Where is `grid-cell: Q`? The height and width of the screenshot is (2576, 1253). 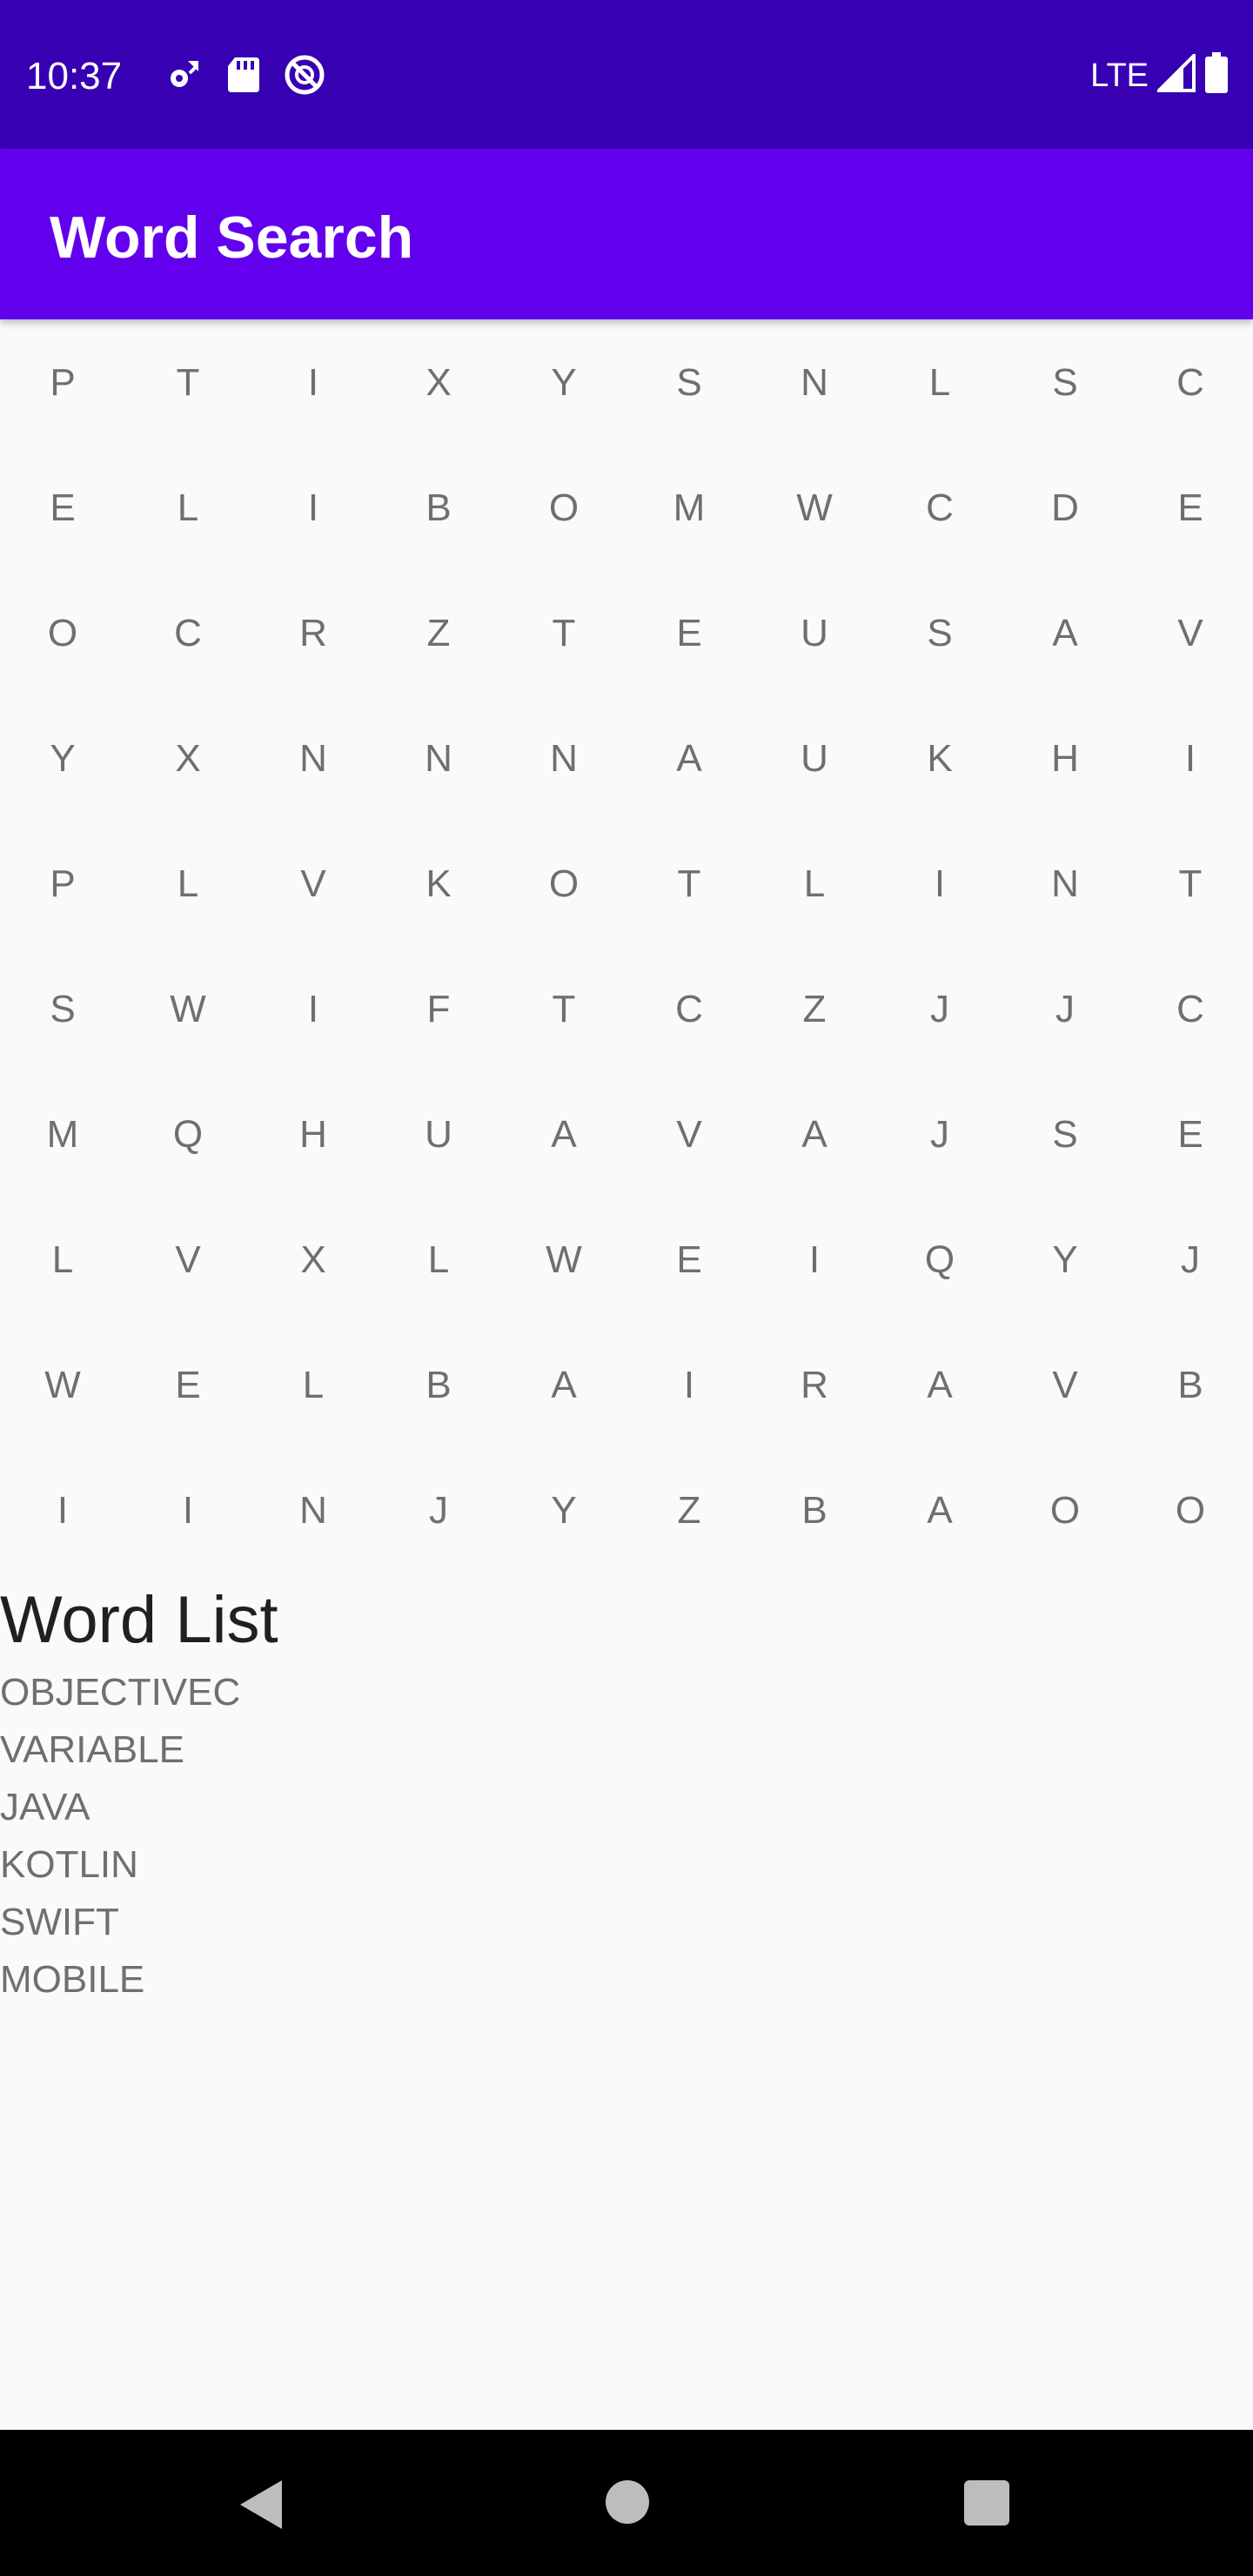
grid-cell: Q is located at coordinates (188, 1134).